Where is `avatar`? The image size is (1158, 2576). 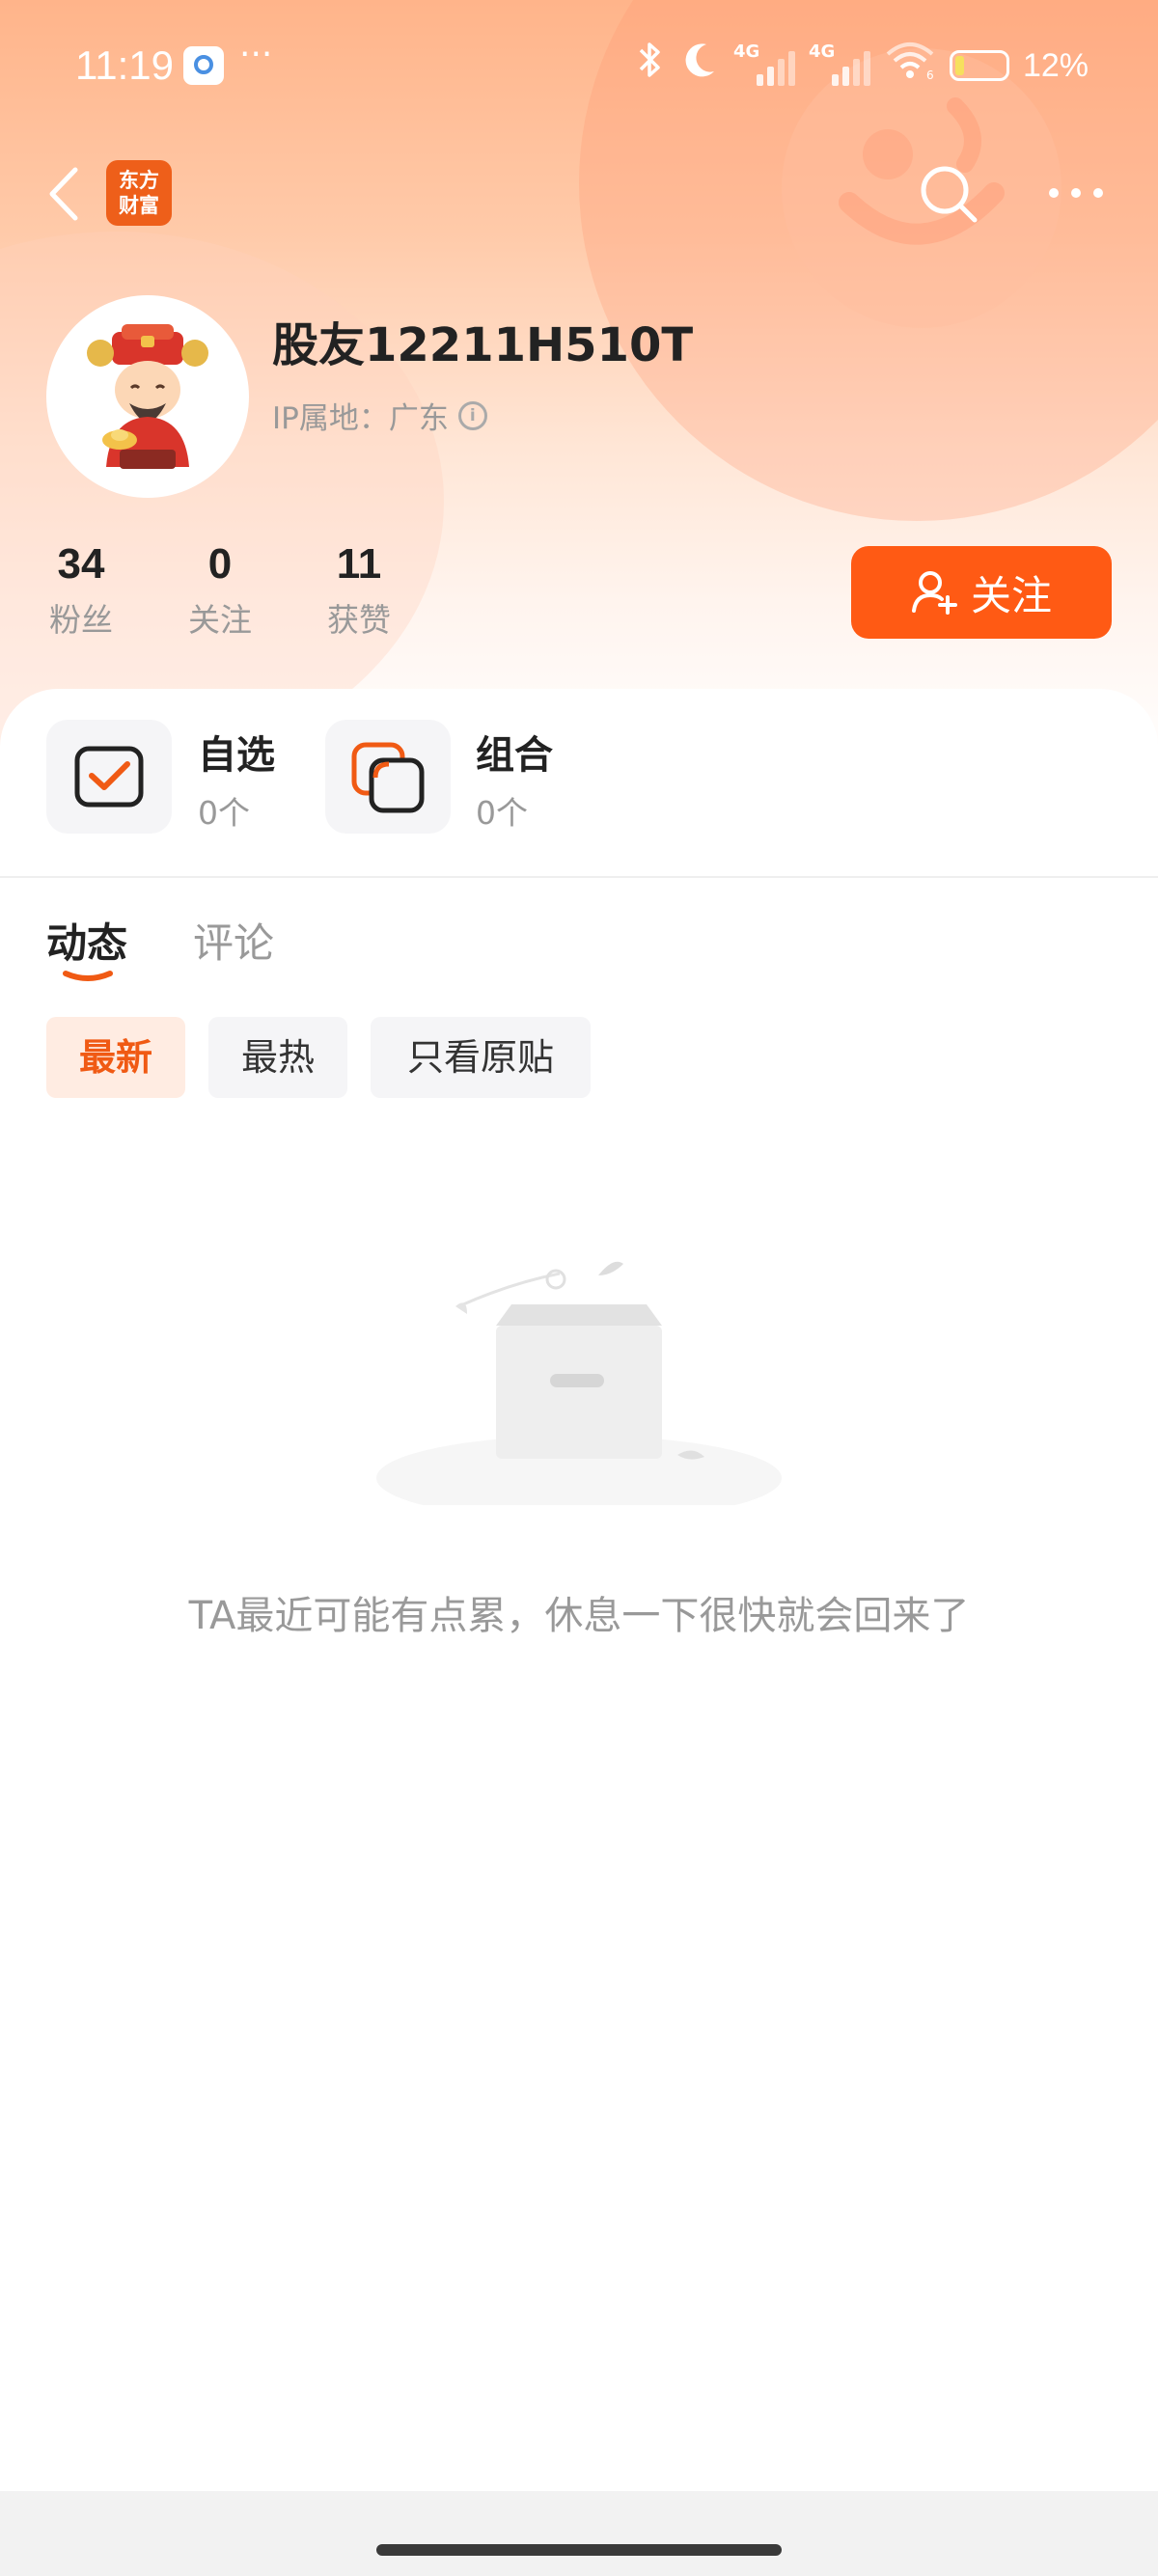 avatar is located at coordinates (147, 396).